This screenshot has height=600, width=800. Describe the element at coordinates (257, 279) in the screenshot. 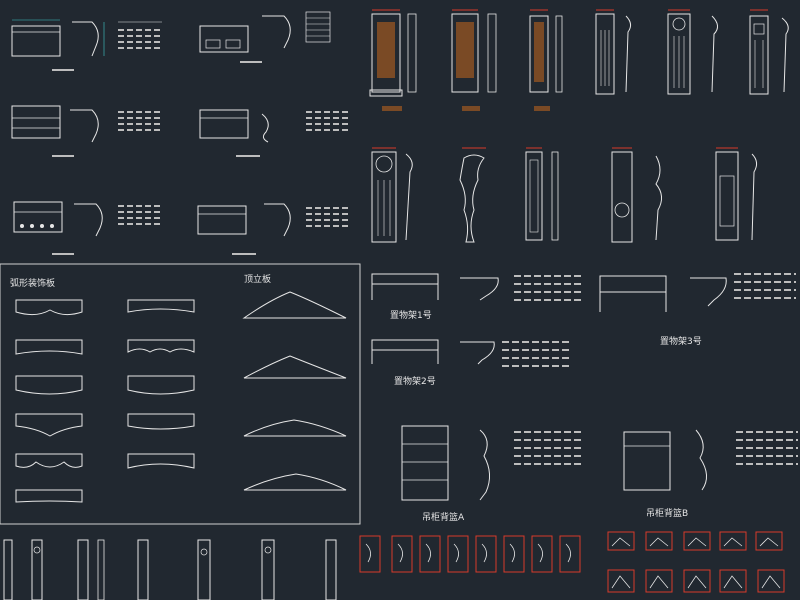

I see `panel-top-title: 顶立板` at that location.